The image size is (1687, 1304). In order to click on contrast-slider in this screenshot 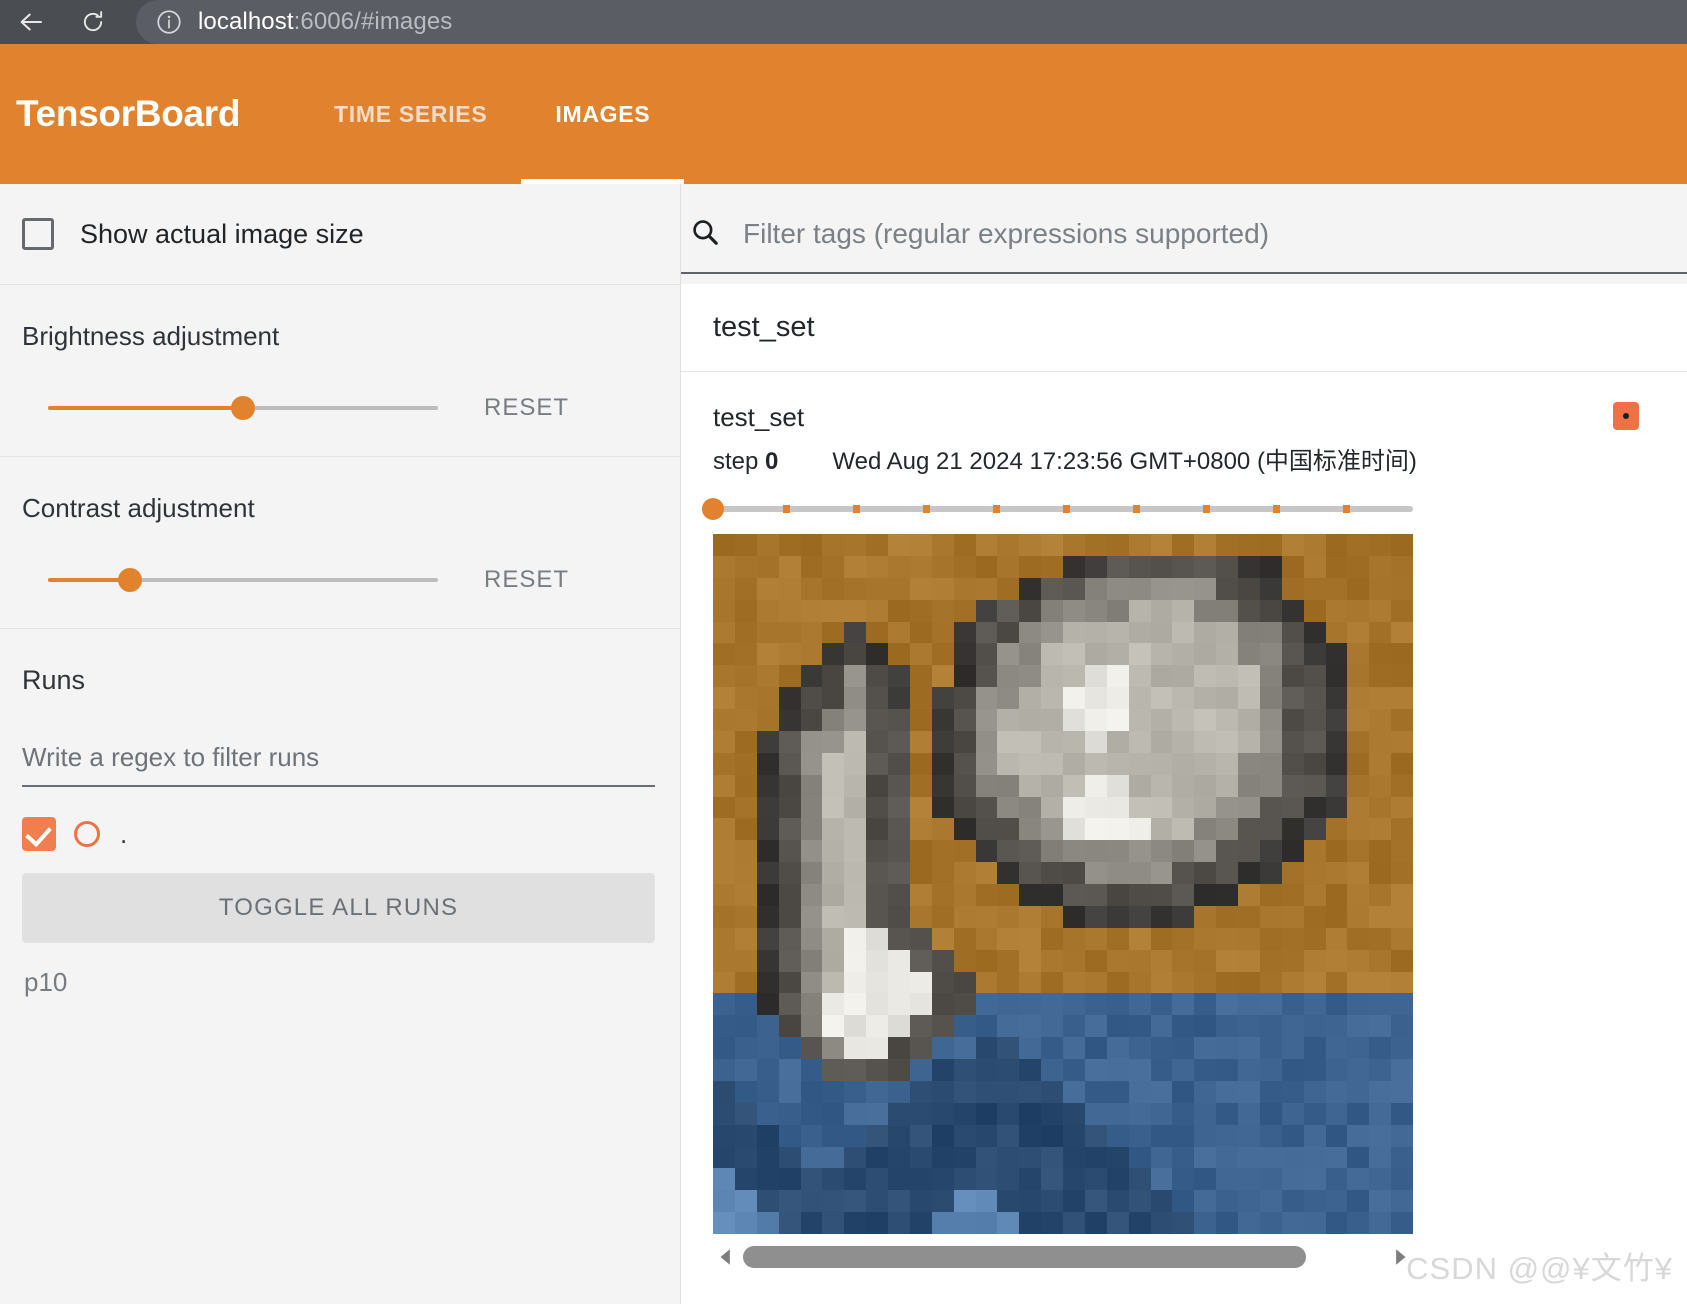, I will do `click(243, 580)`.